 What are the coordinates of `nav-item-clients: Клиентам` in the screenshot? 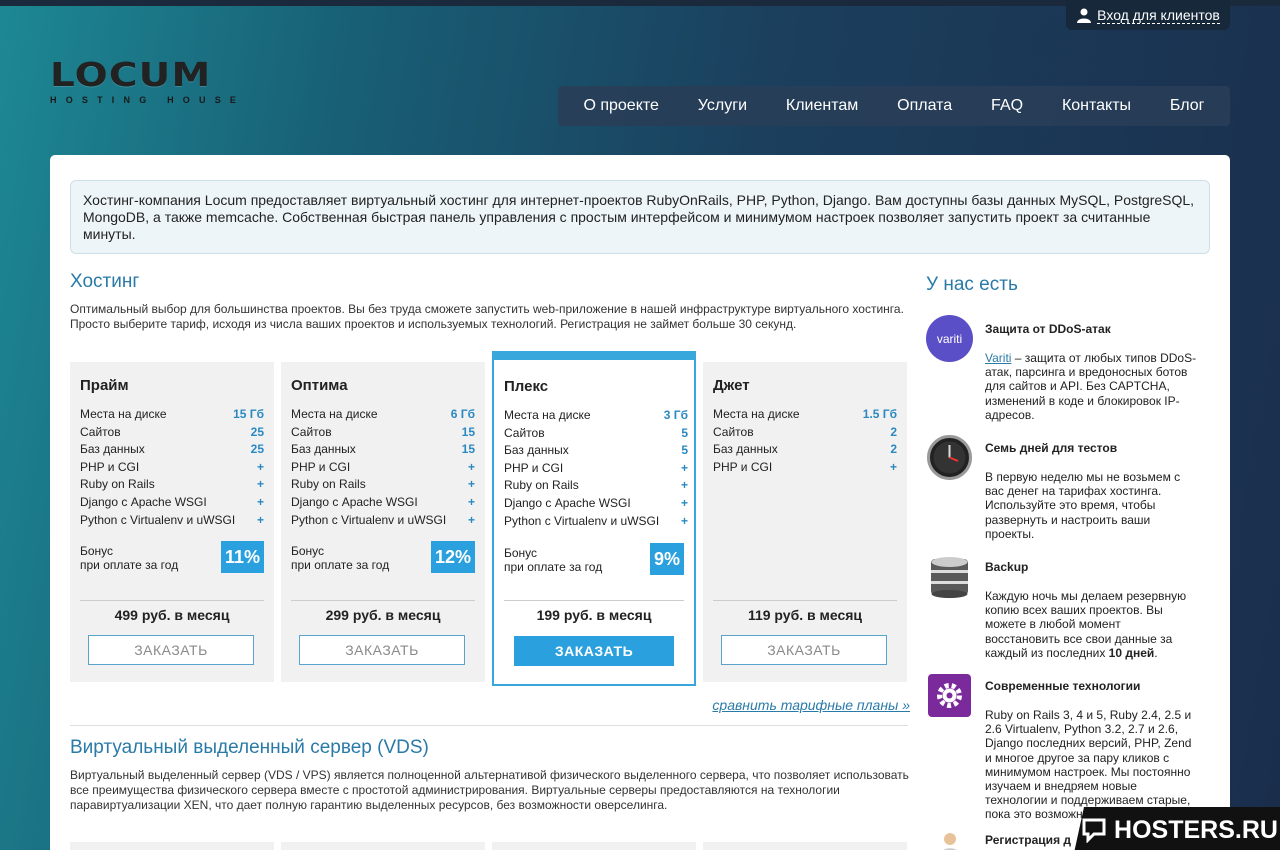 It's located at (822, 106).